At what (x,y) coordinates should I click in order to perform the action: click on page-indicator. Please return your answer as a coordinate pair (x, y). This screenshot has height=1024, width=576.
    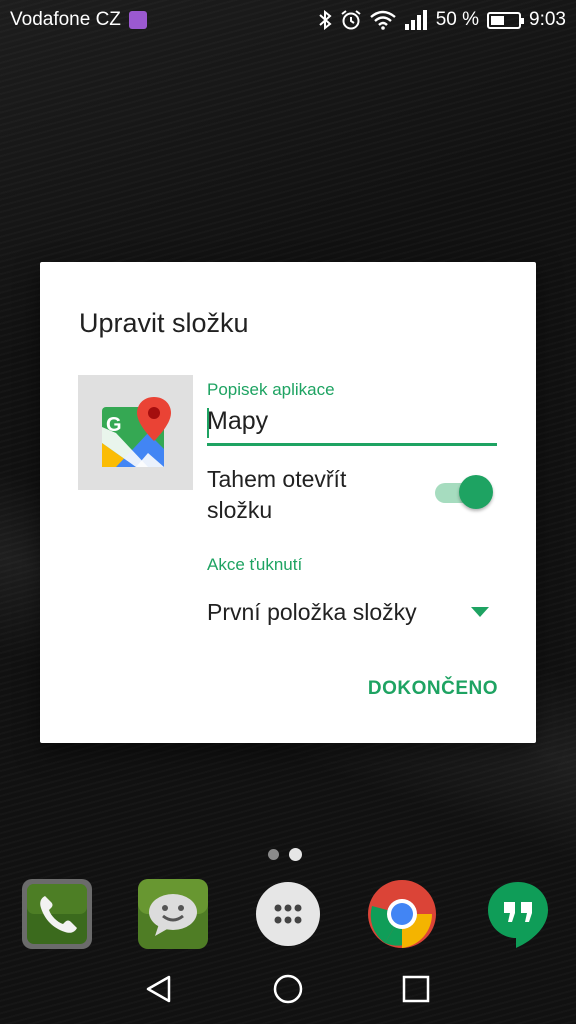
    Looking at the image, I should click on (285, 854).